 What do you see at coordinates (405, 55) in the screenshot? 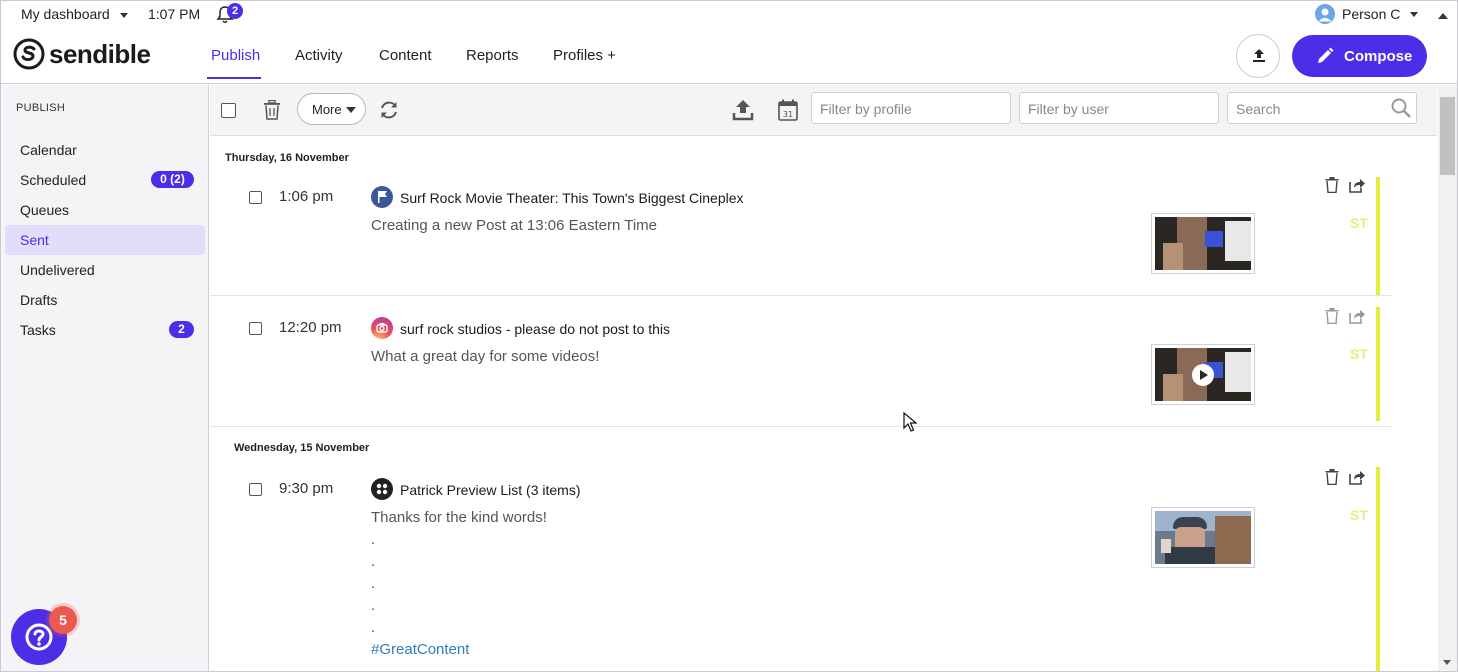
I see `tab-content: Content` at bounding box center [405, 55].